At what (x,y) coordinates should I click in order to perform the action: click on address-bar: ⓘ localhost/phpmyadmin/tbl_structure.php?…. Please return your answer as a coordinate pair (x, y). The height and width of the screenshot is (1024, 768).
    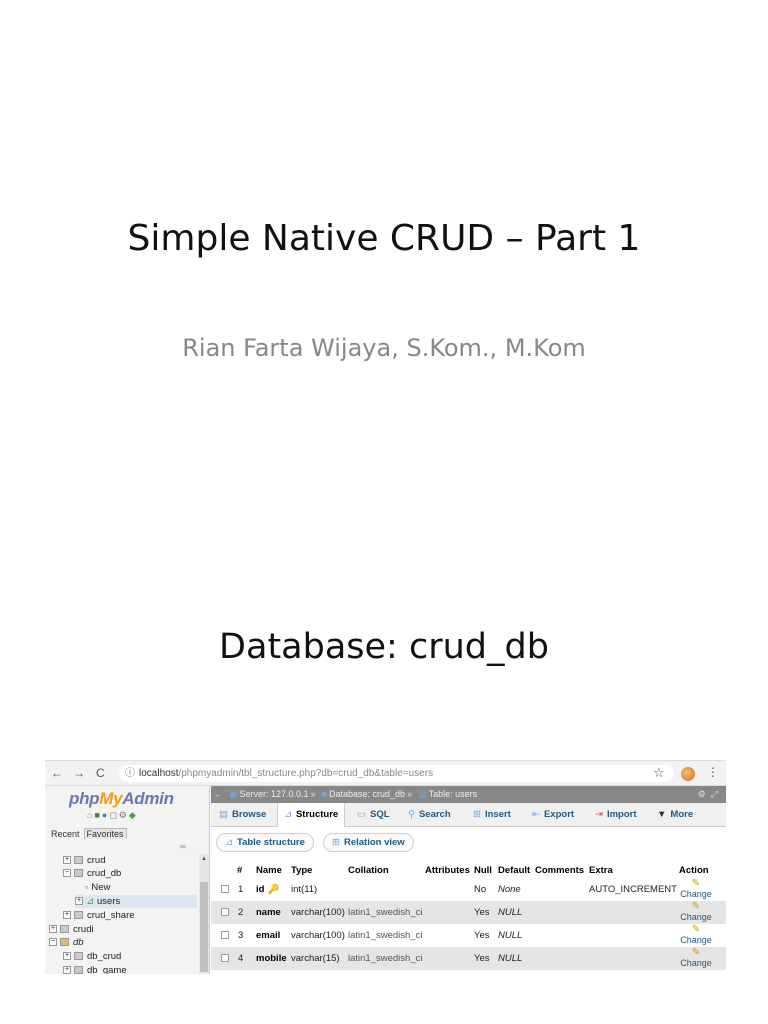
    Looking at the image, I should click on (396, 773).